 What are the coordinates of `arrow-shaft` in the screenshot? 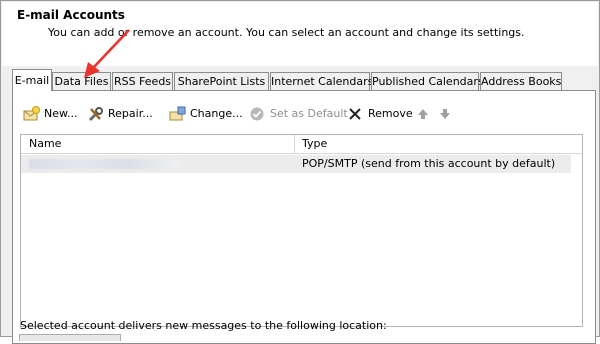 It's located at (111, 49).